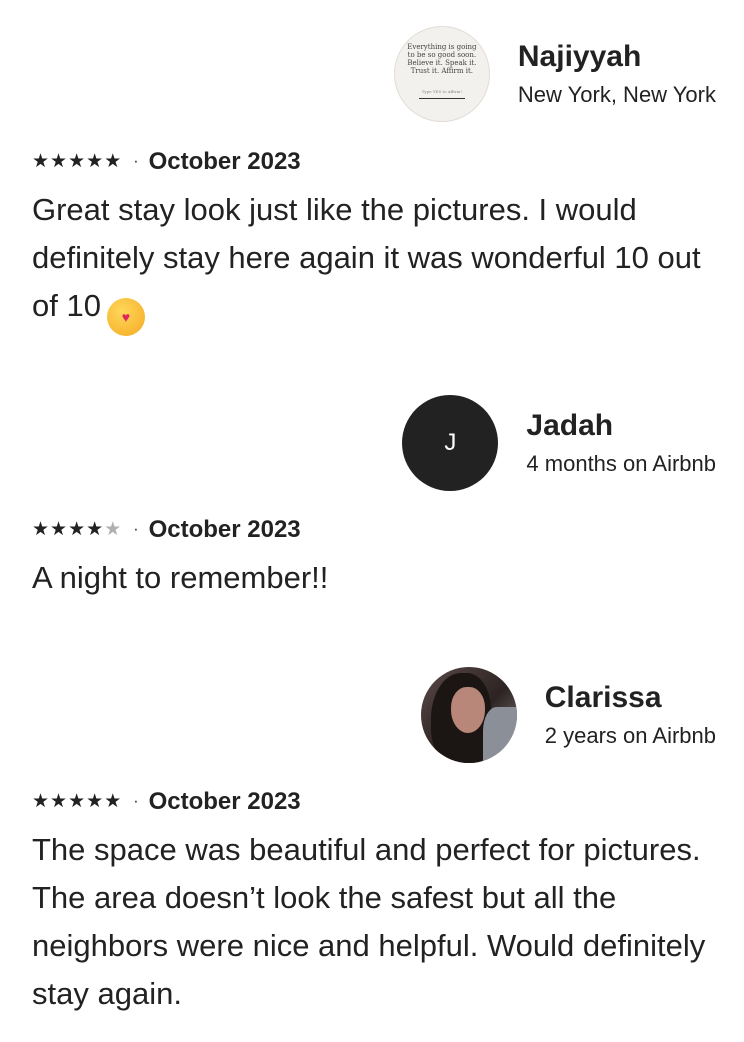  I want to click on avatar: J, so click(450, 443).